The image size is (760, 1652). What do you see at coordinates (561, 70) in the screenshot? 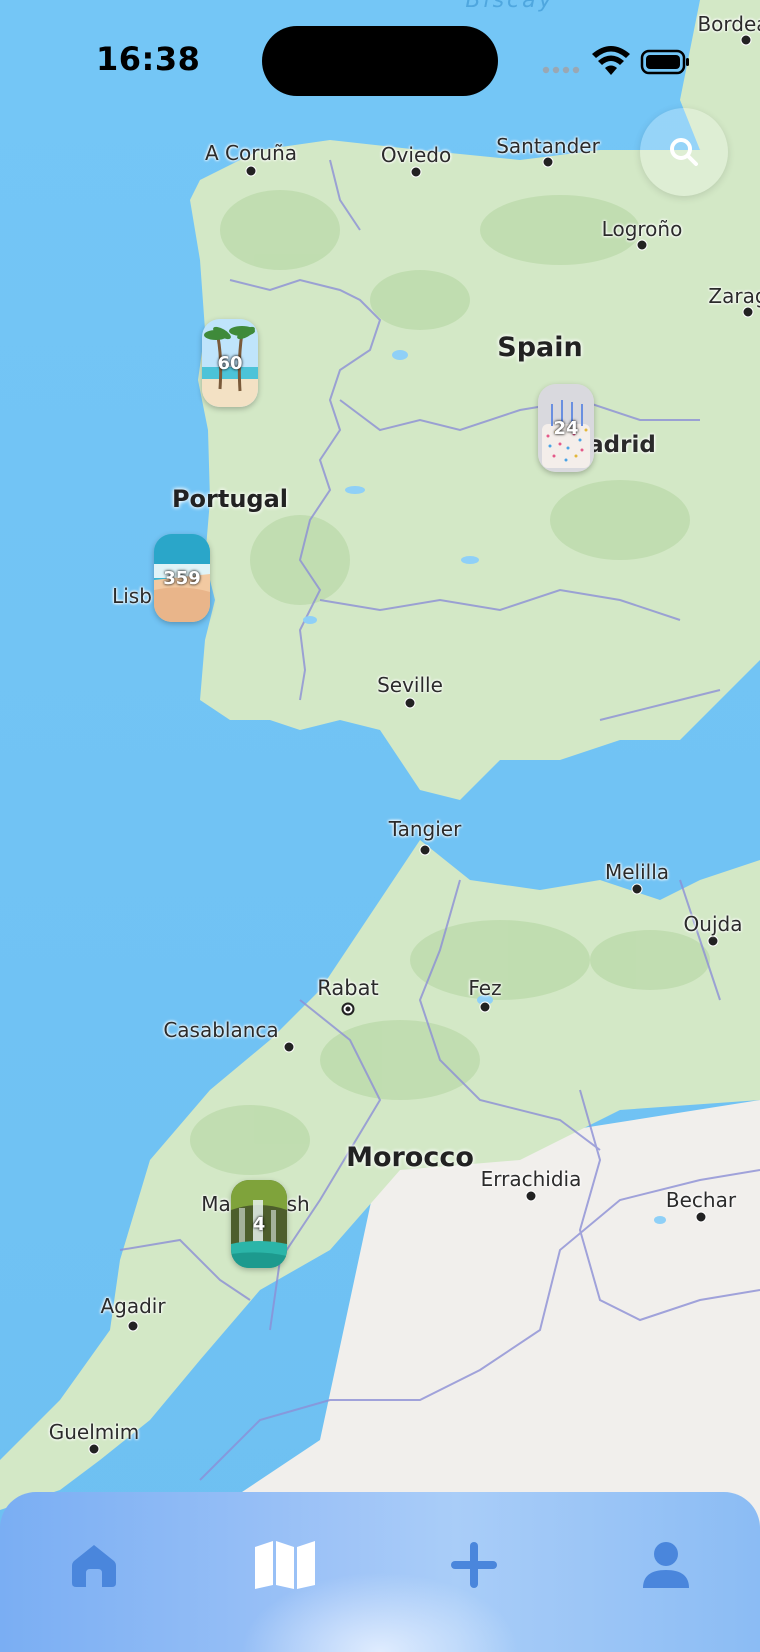
I see `cellular-signal-icon` at bounding box center [561, 70].